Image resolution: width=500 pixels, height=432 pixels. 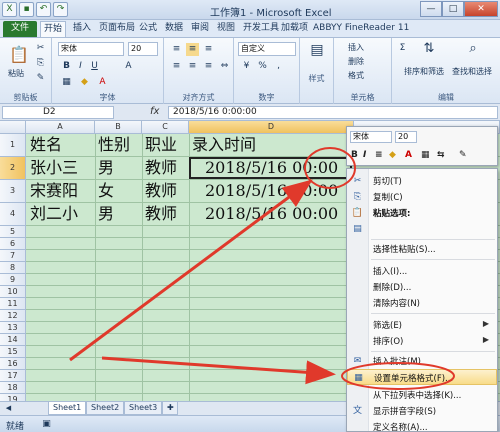 I want to click on row-header-1: 1, so click(x=13, y=145).